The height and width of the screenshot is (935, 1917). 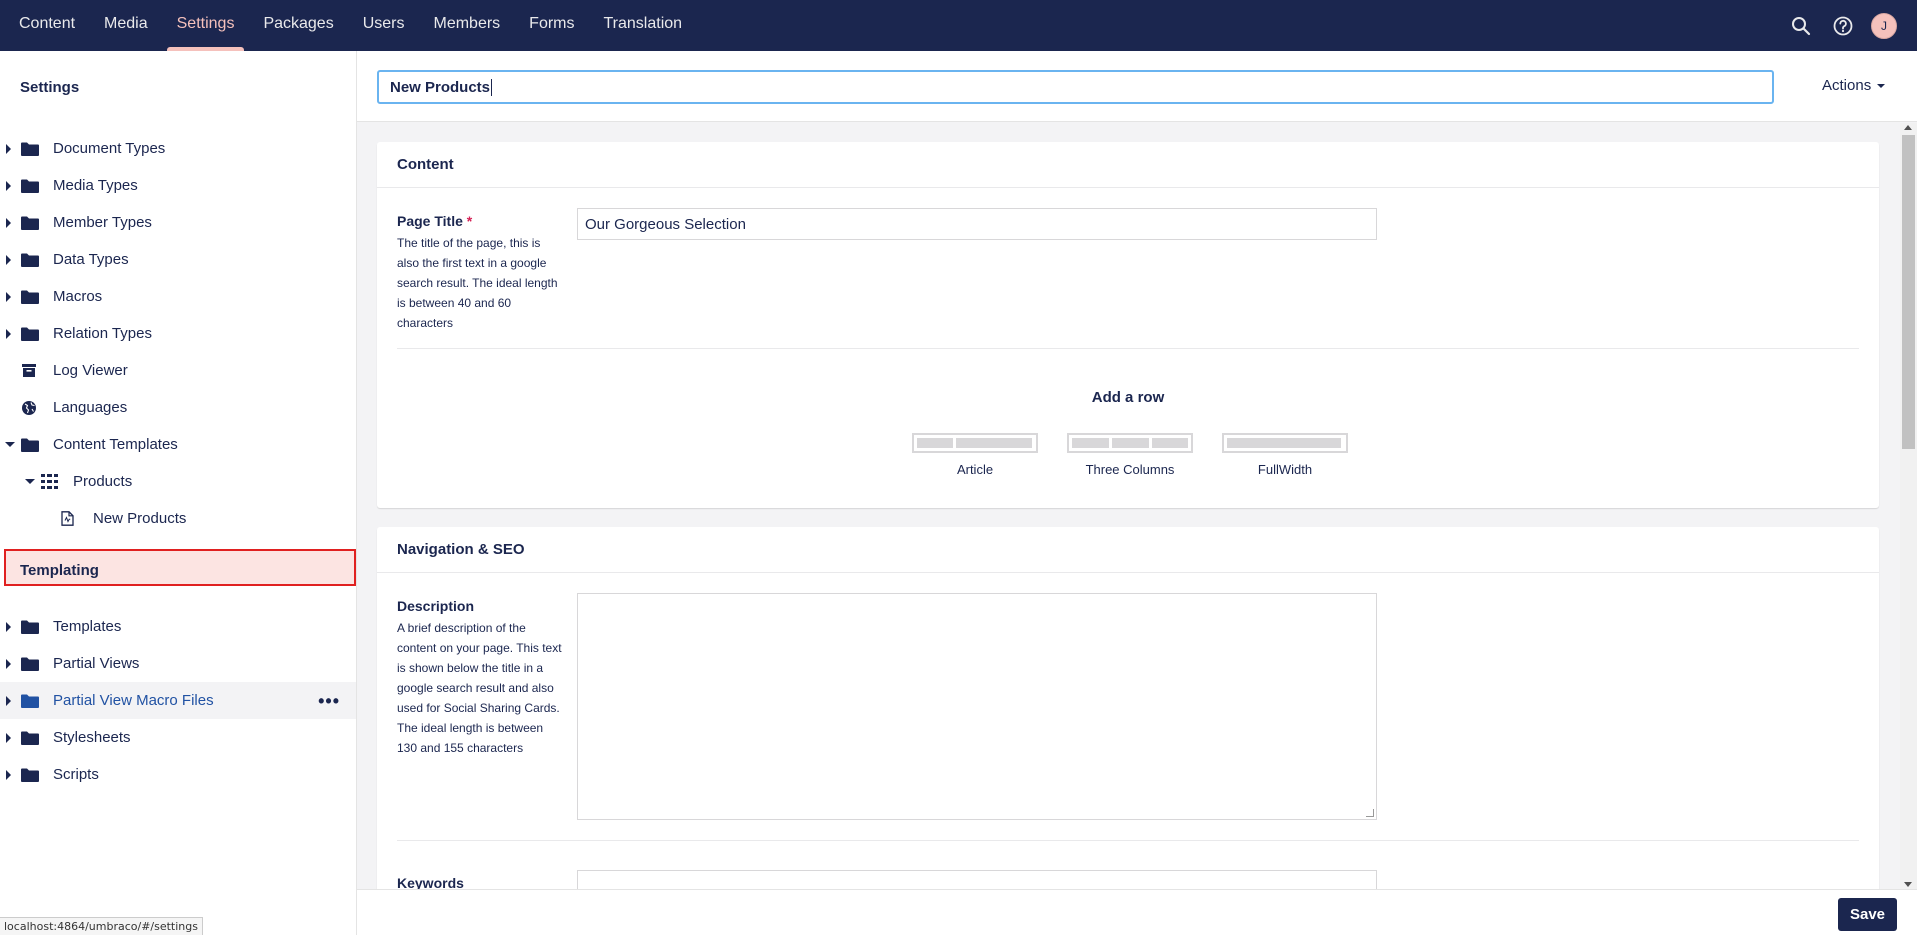 What do you see at coordinates (103, 481) in the screenshot?
I see `tree-item-label: Products` at bounding box center [103, 481].